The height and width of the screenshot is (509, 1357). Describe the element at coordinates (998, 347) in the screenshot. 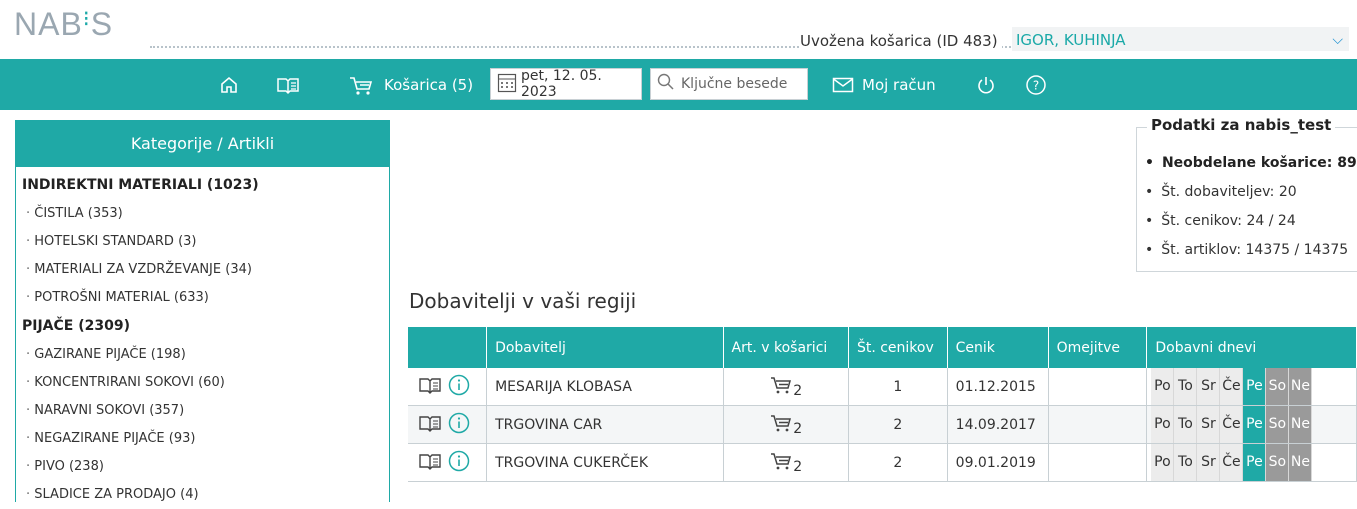

I see `col-pricelist: Cenik` at that location.